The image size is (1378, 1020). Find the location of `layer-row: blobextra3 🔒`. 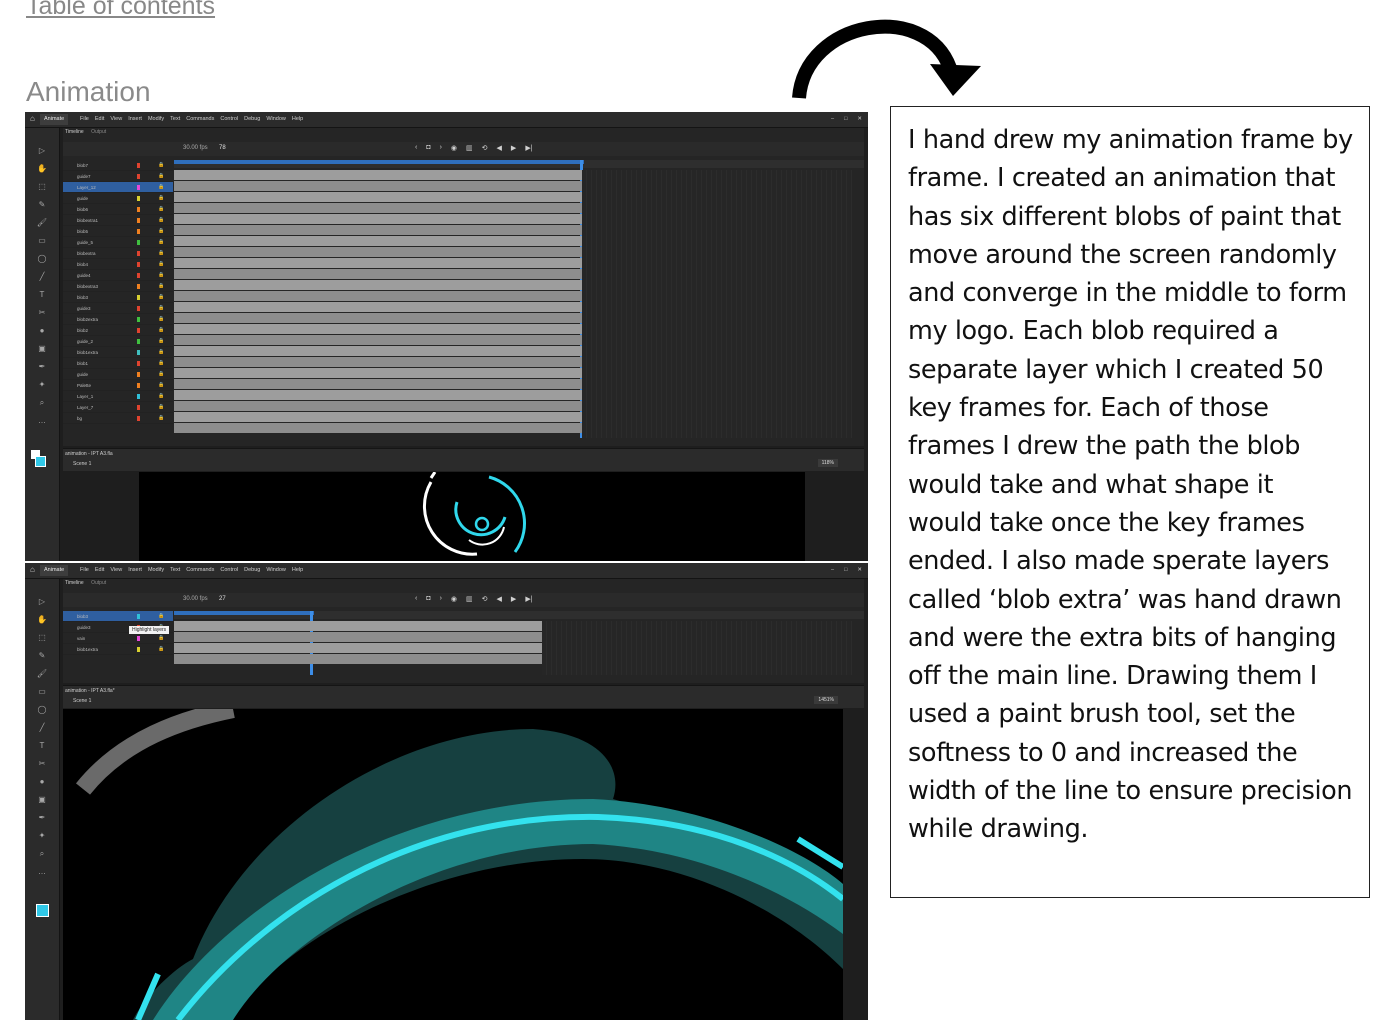

layer-row: blobextra3 🔒 is located at coordinates (118, 286).